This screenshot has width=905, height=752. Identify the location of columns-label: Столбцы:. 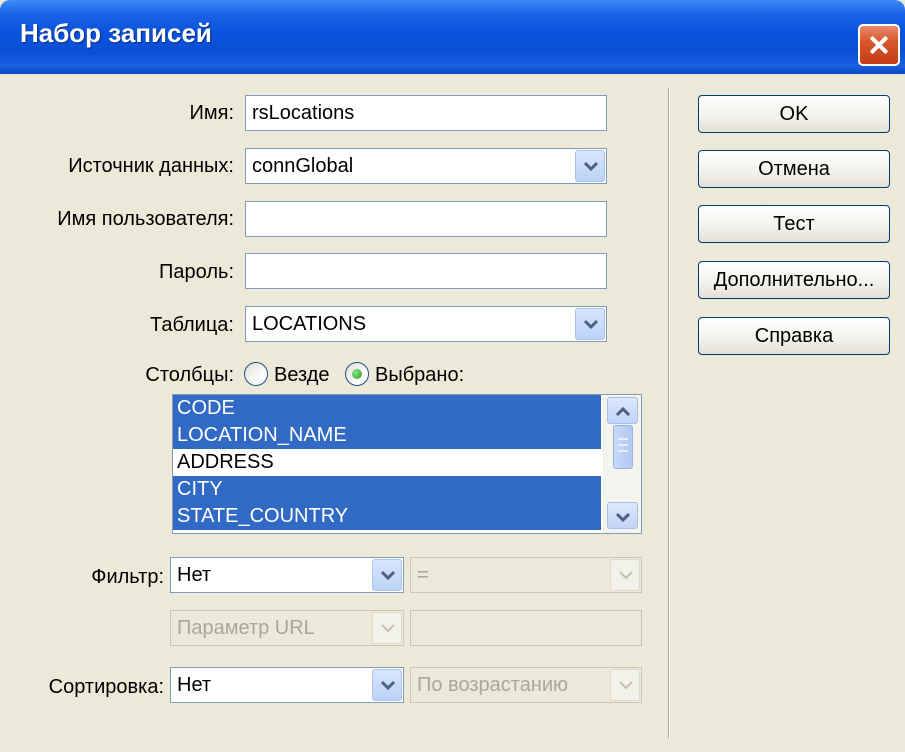
(189, 375).